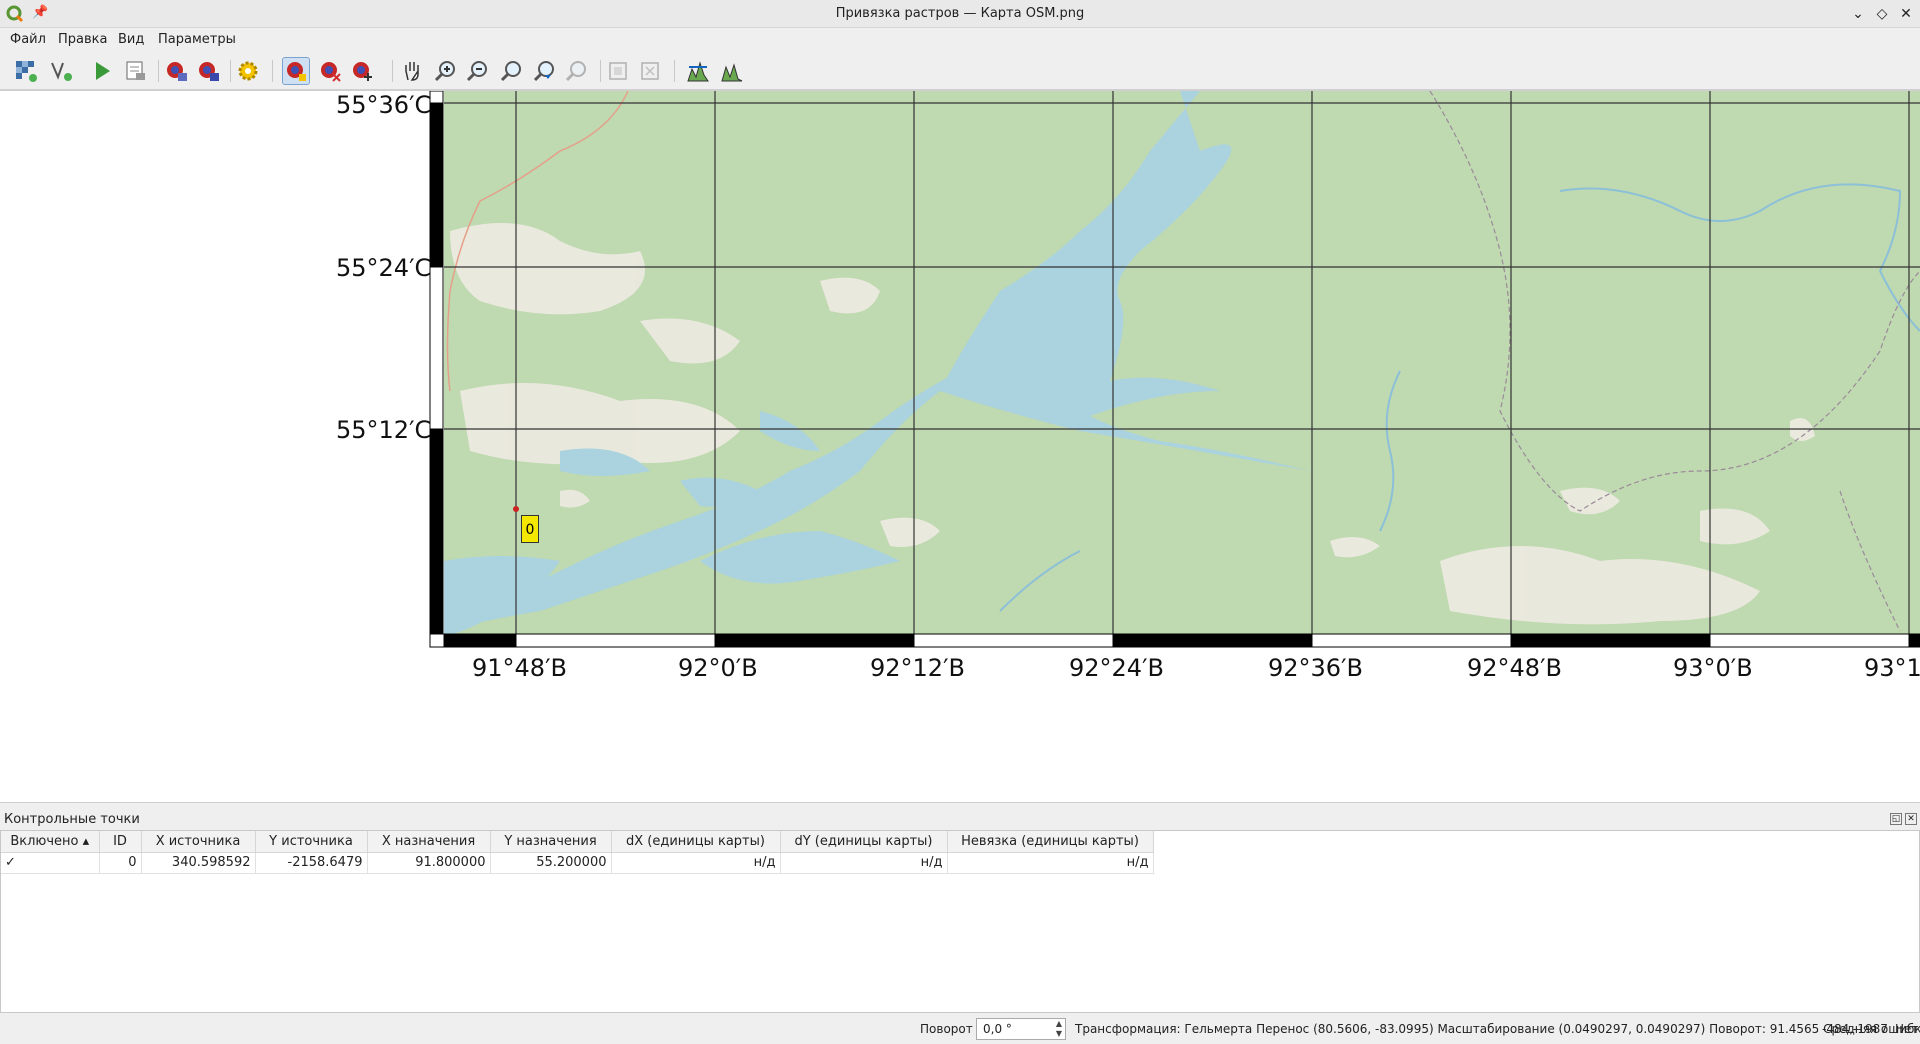 Image resolution: width=1920 pixels, height=1044 pixels. I want to click on src-x-cell: 340.598592, so click(198, 863).